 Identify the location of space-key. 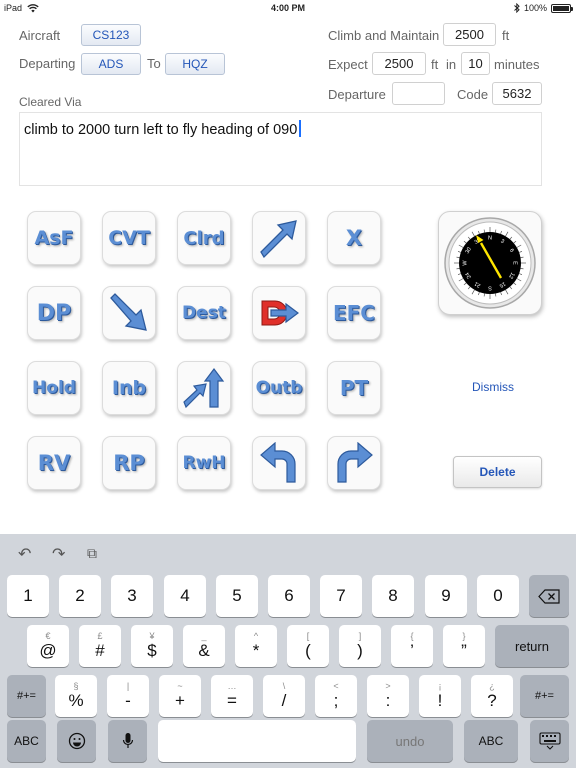
(257, 741).